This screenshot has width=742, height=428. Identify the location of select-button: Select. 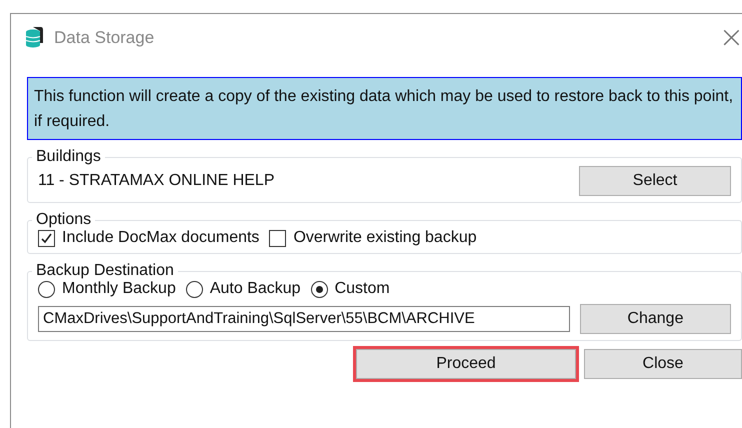
(655, 181).